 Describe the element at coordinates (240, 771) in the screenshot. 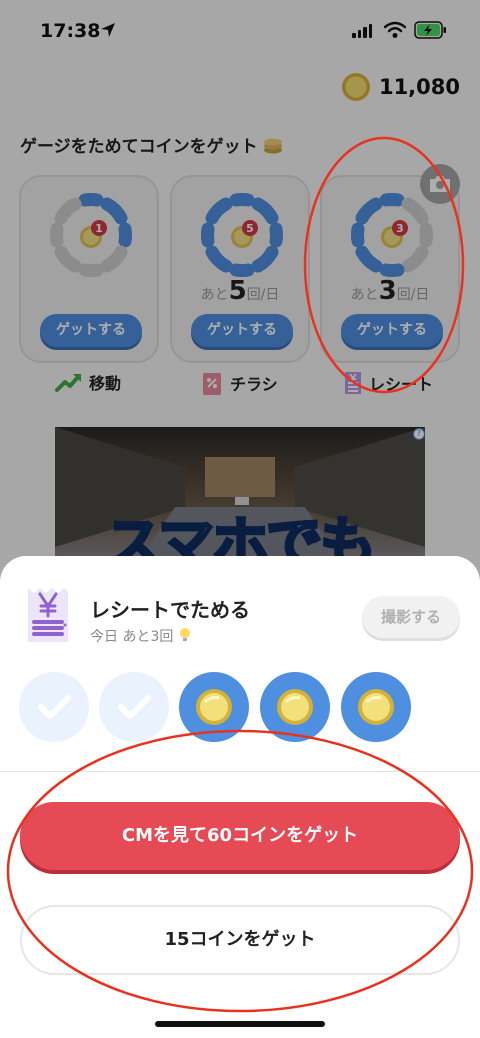

I see `divider` at that location.